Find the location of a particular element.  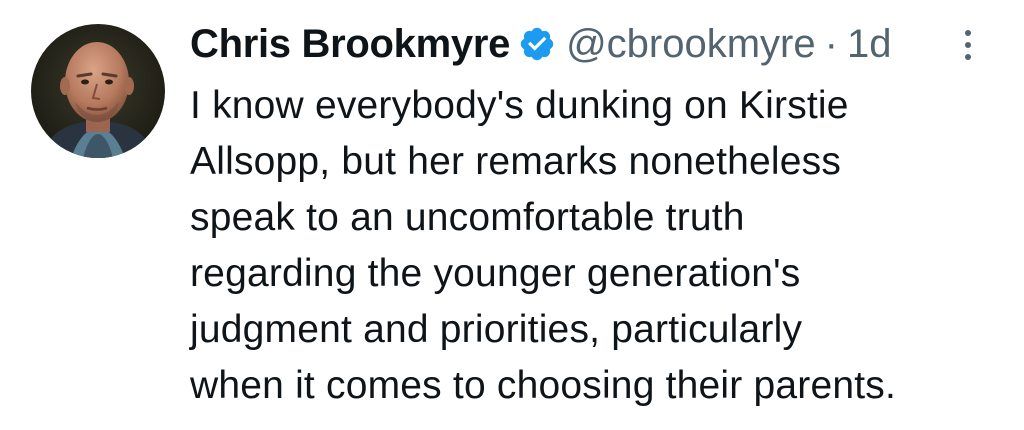

avatar is located at coordinates (98, 91).